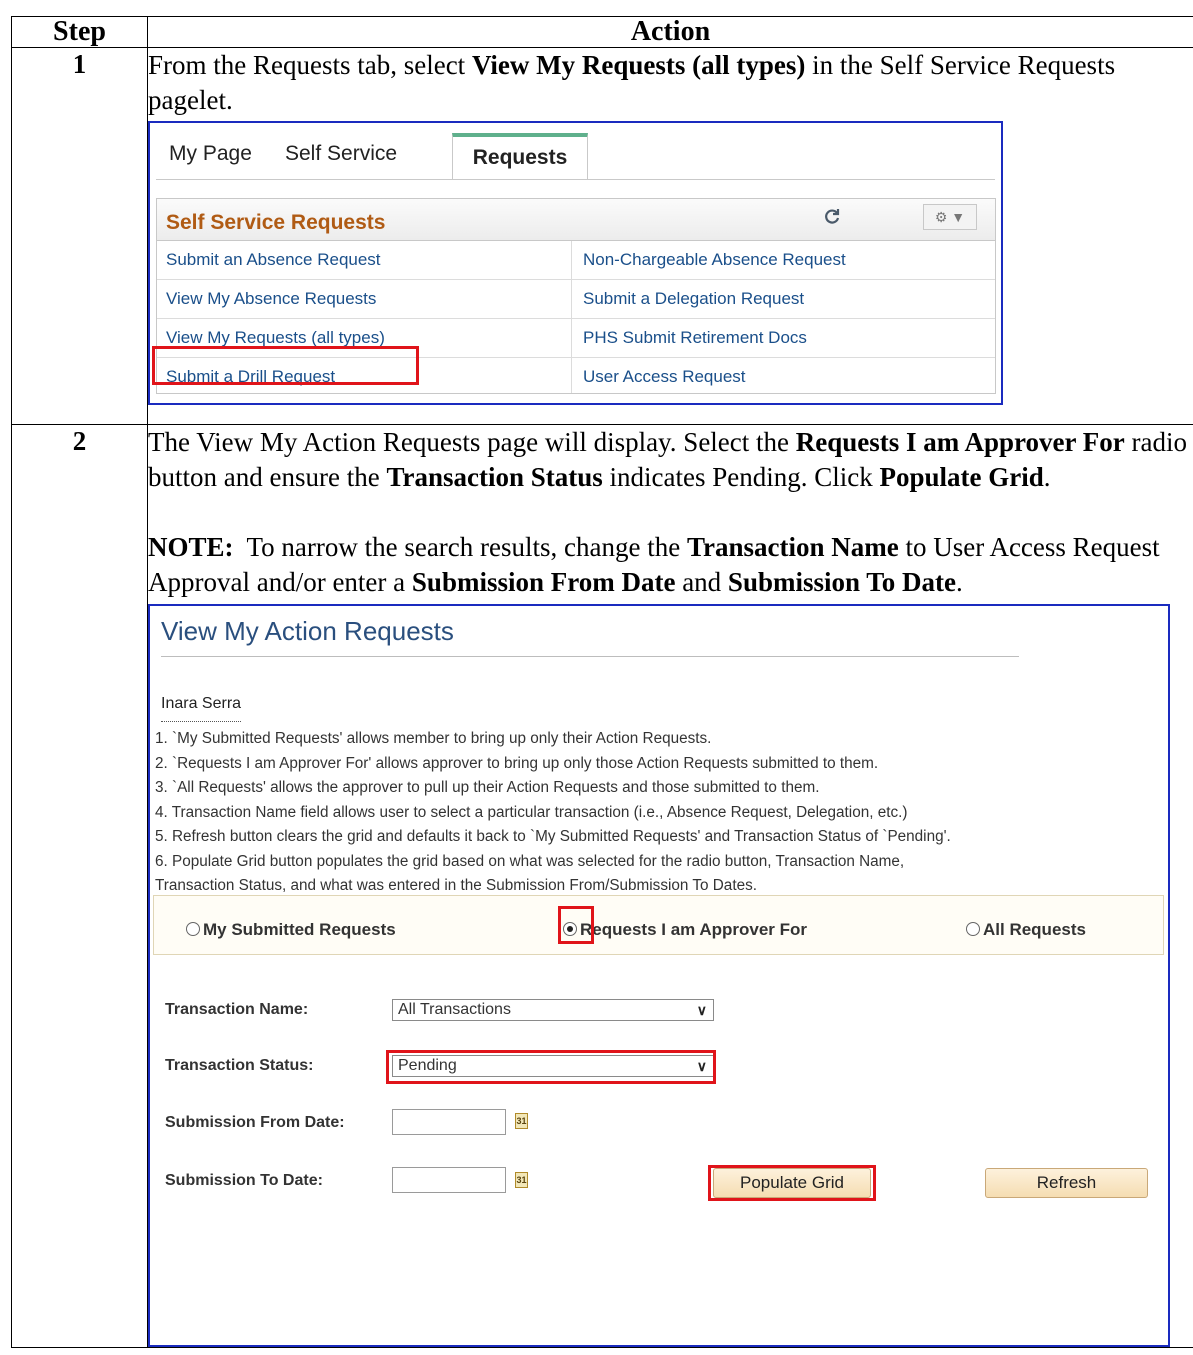 This screenshot has width=1193, height=1355. Describe the element at coordinates (307, 631) in the screenshot. I see `page-title: View My Action Requests` at that location.